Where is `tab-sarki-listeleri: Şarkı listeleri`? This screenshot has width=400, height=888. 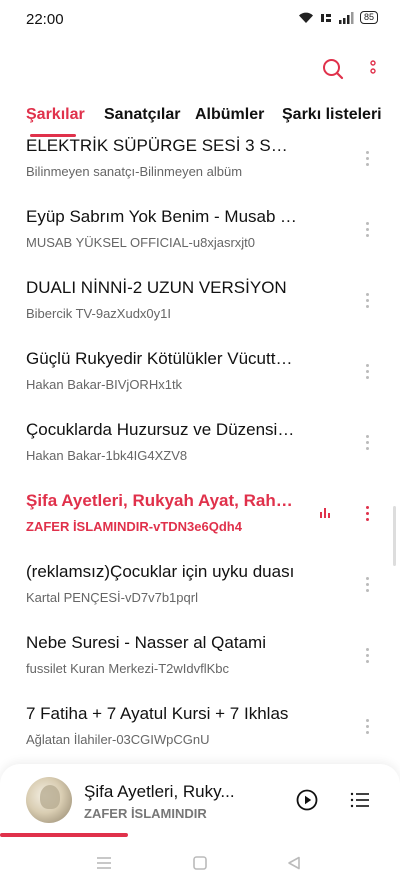
tab-sarki-listeleri: Şarkı listeleri is located at coordinates (332, 115).